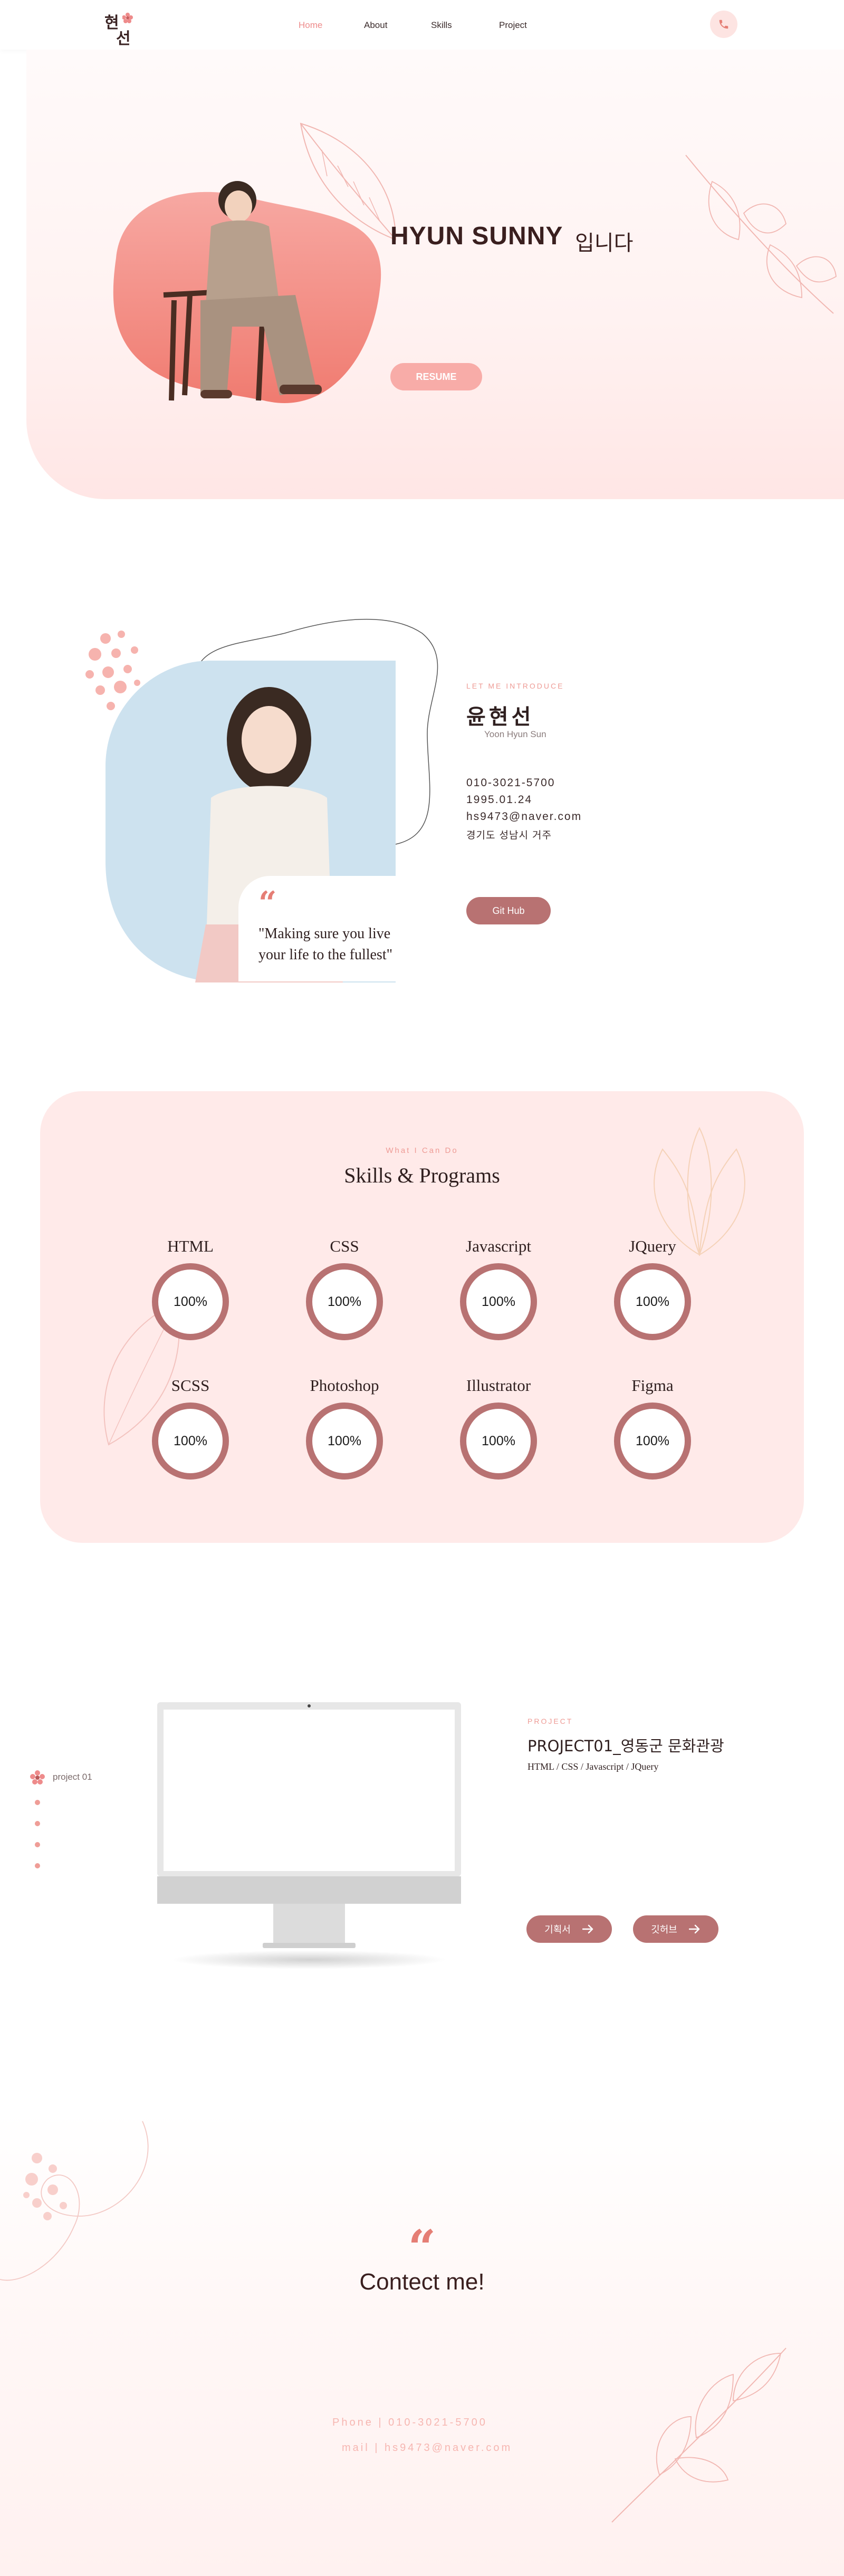  I want to click on info-location: 경기도 성남시 거주, so click(509, 835).